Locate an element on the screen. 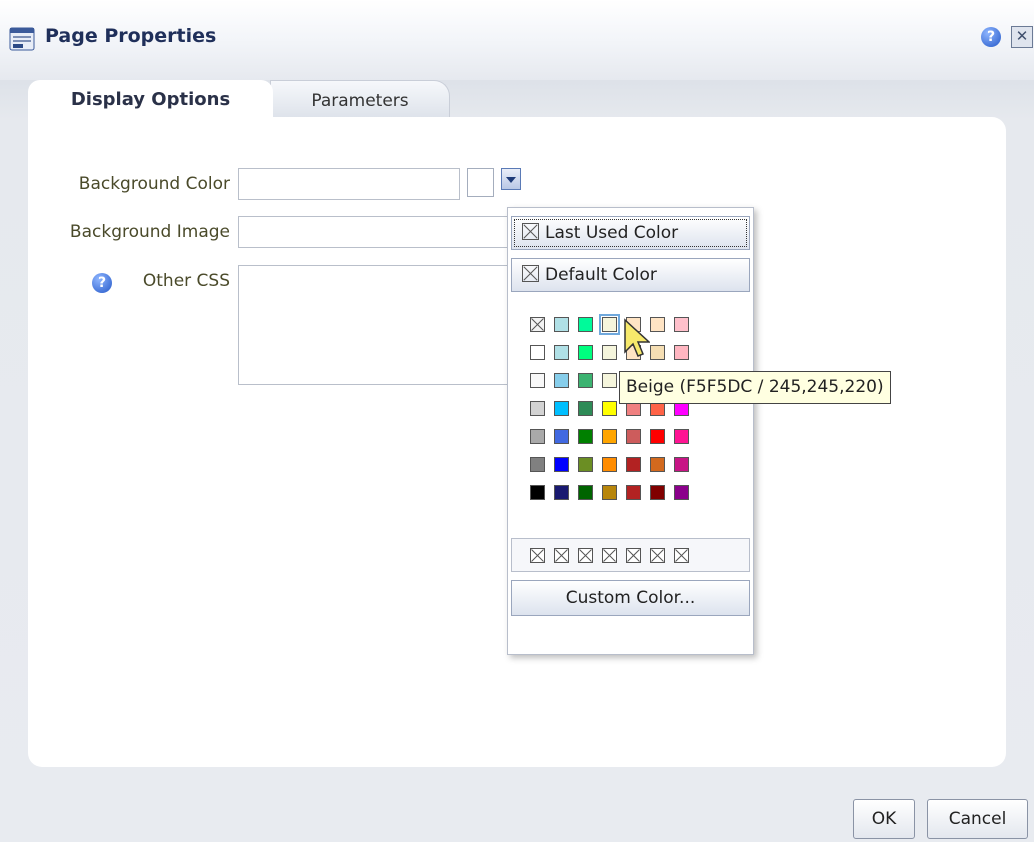 Image resolution: width=1034 pixels, height=842 pixels. tab-display-options: Display Options is located at coordinates (150, 99).